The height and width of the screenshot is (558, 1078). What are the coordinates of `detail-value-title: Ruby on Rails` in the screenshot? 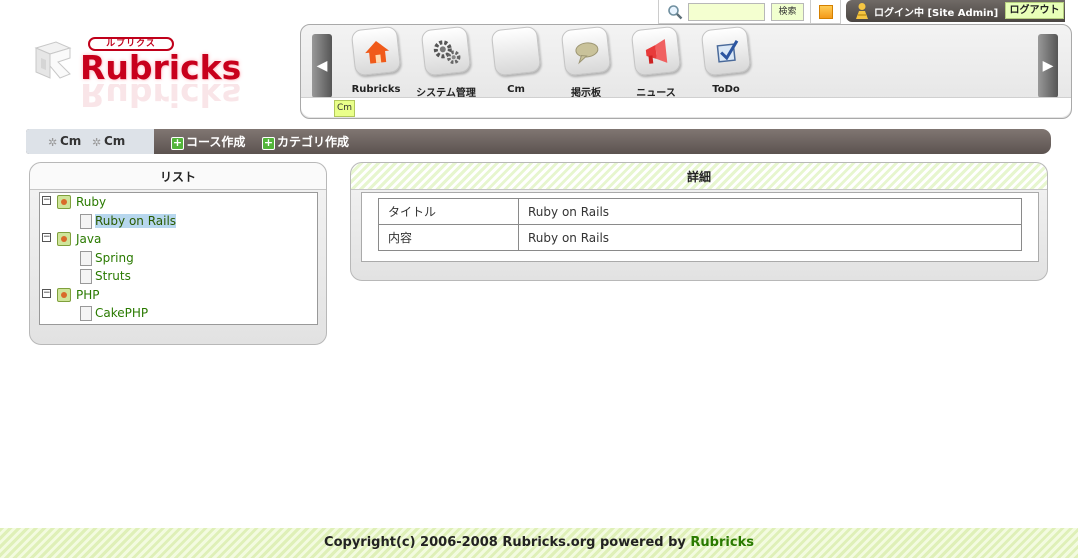 It's located at (770, 211).